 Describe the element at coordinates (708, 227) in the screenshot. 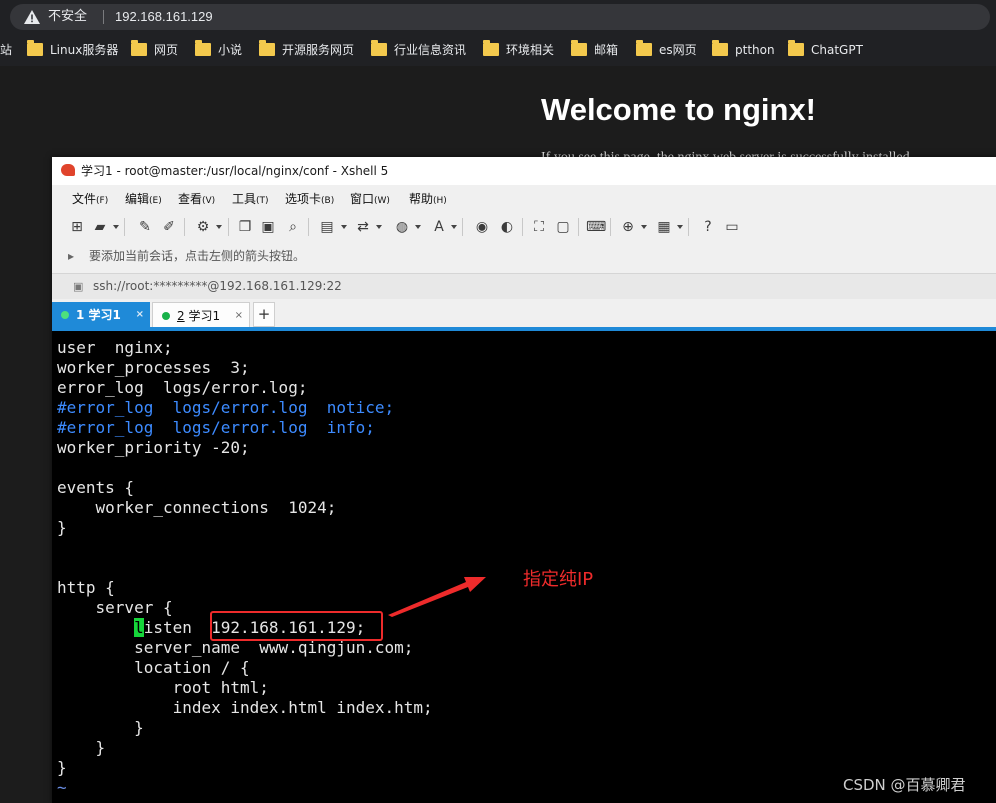

I see `help-icon: ?` at that location.